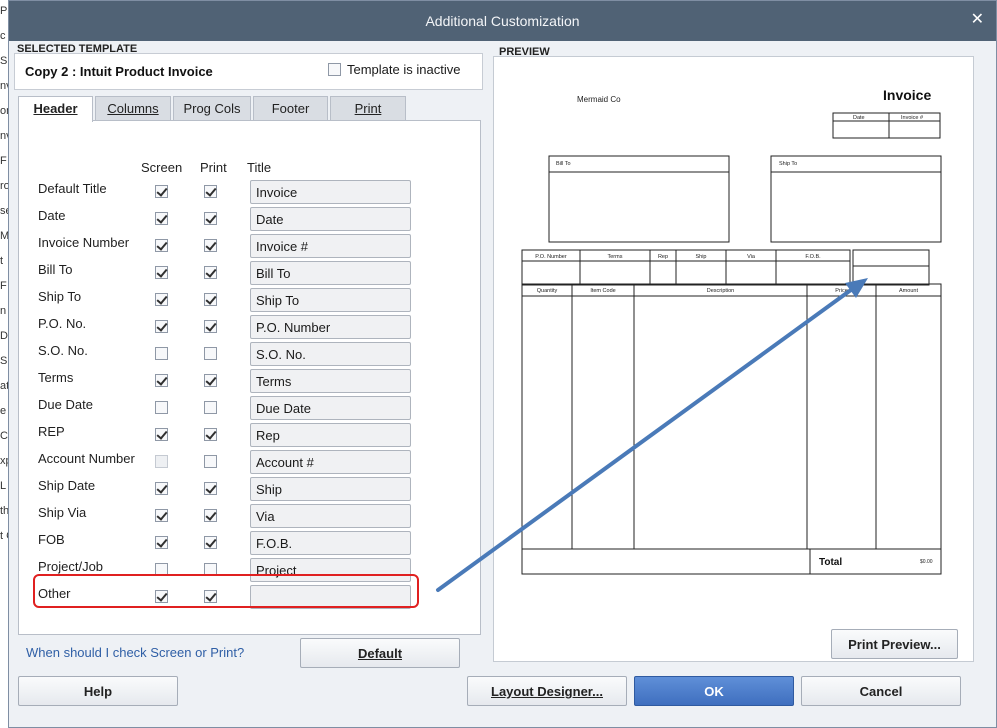 The width and height of the screenshot is (997, 728). Describe the element at coordinates (547, 291) in the screenshot. I see `preview-line-header: Quantity` at that location.